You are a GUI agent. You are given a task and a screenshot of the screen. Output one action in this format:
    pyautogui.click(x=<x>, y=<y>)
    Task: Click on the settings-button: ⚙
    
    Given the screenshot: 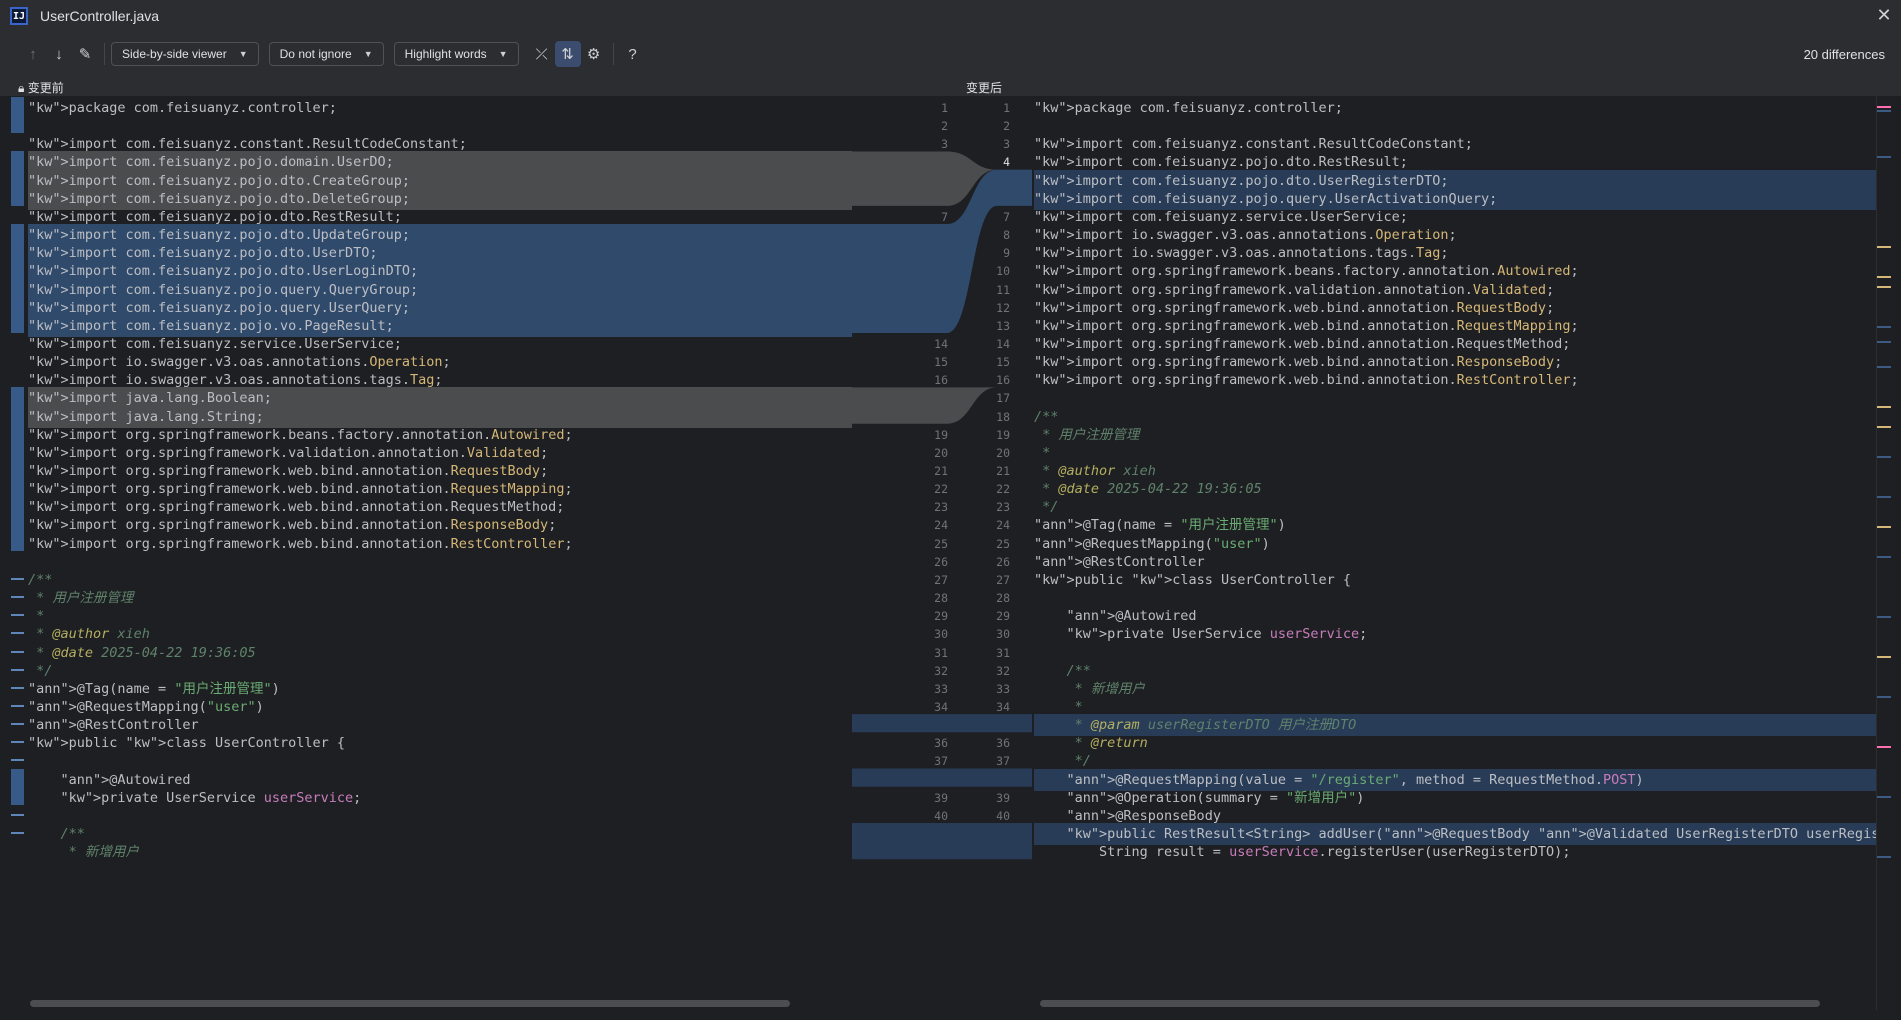 What is the action you would take?
    pyautogui.click(x=594, y=54)
    